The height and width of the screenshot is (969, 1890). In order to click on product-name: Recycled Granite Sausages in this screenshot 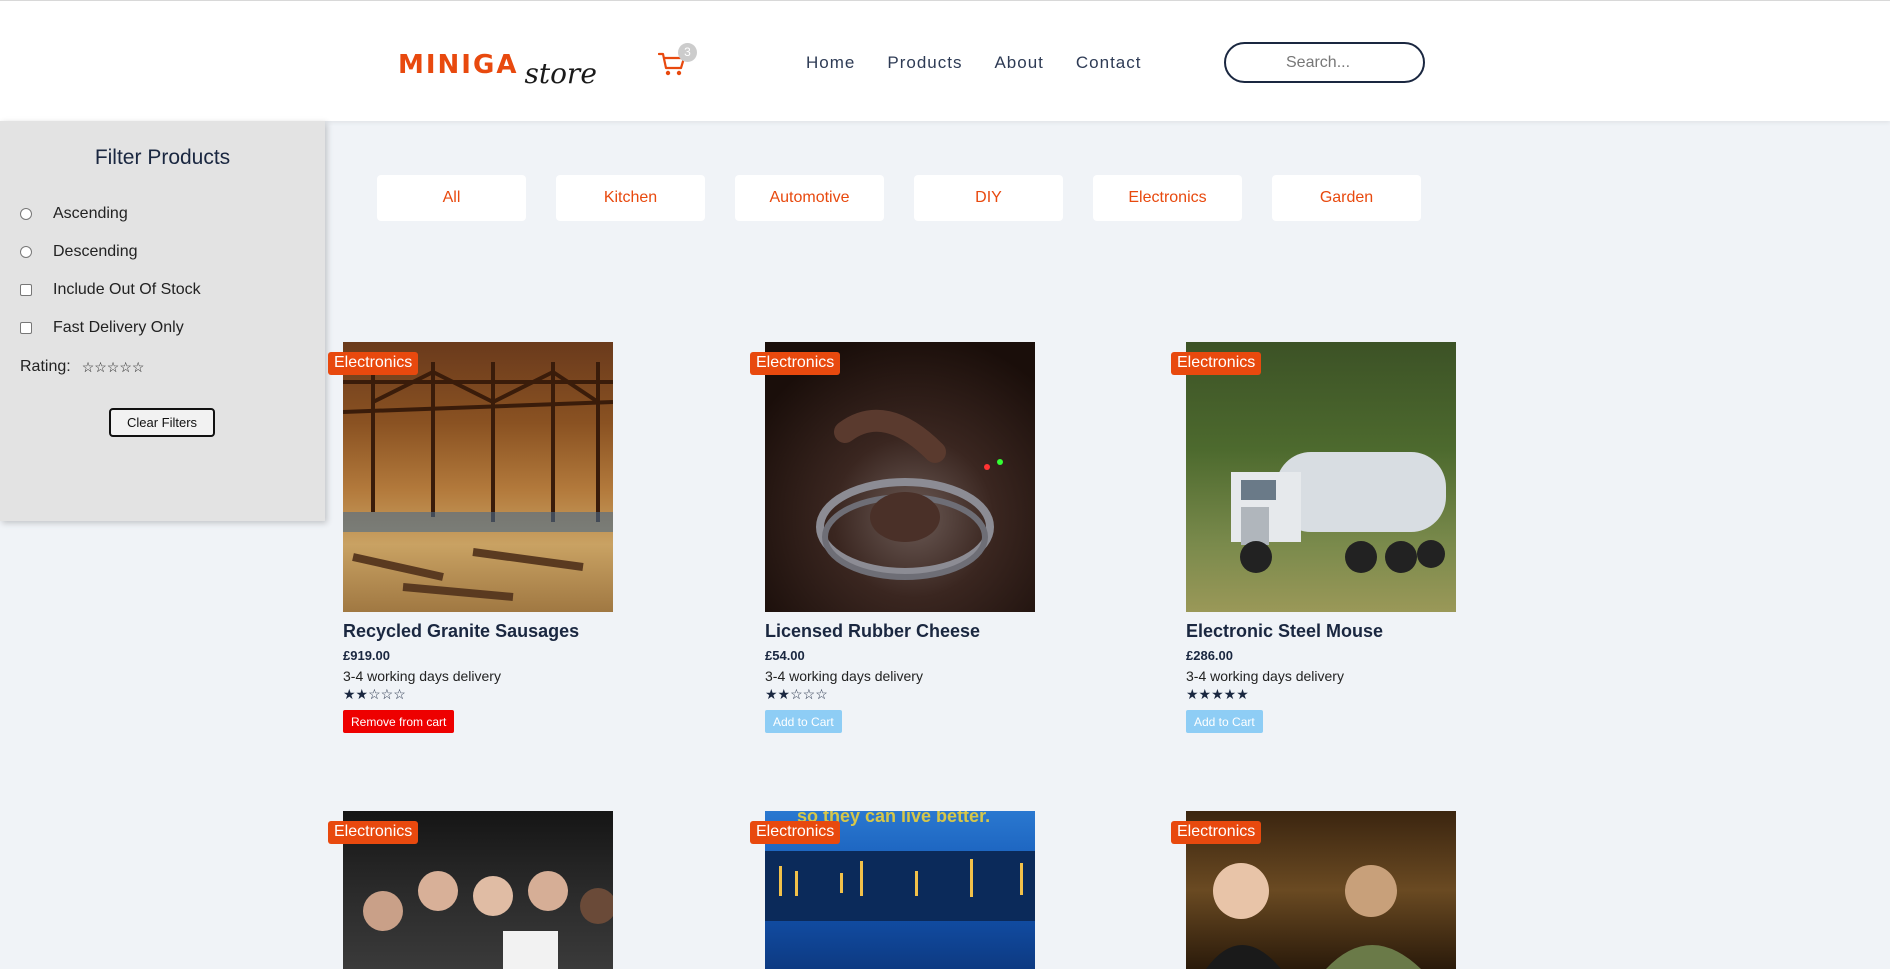, I will do `click(461, 631)`.